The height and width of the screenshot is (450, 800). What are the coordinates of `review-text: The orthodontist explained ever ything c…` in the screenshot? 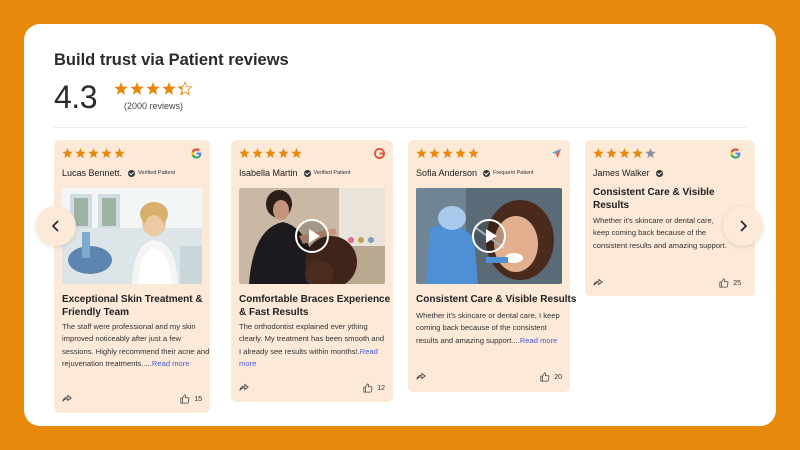 It's located at (313, 346).